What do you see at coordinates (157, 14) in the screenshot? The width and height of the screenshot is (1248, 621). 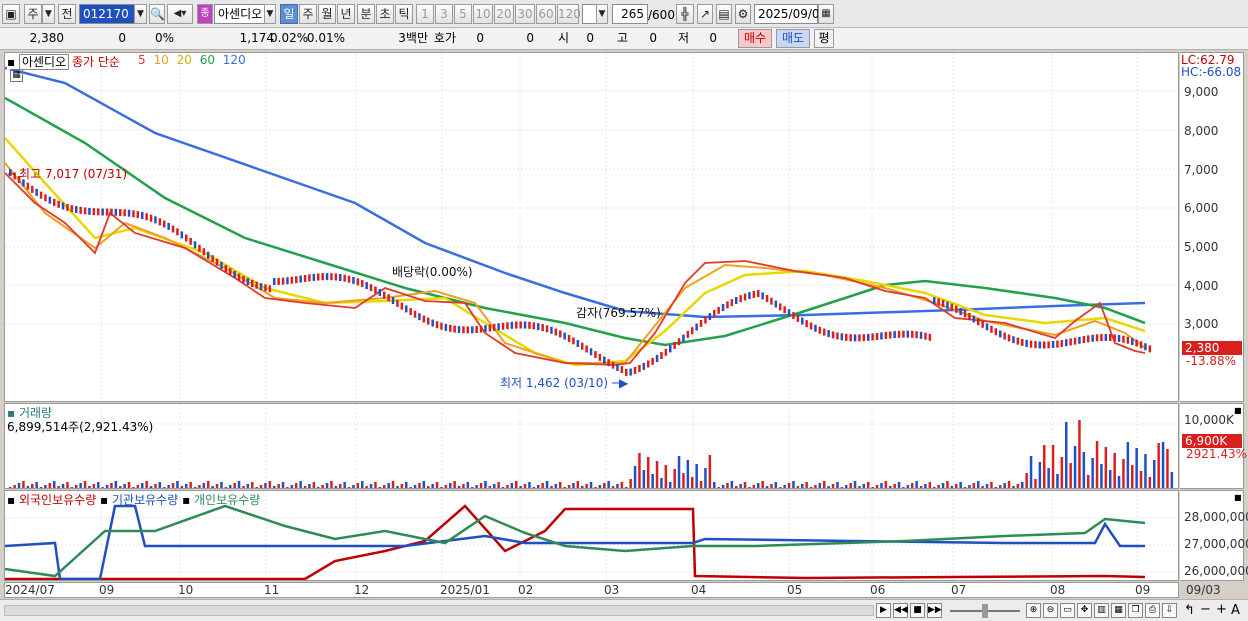 I see `search-icon: 🔍` at bounding box center [157, 14].